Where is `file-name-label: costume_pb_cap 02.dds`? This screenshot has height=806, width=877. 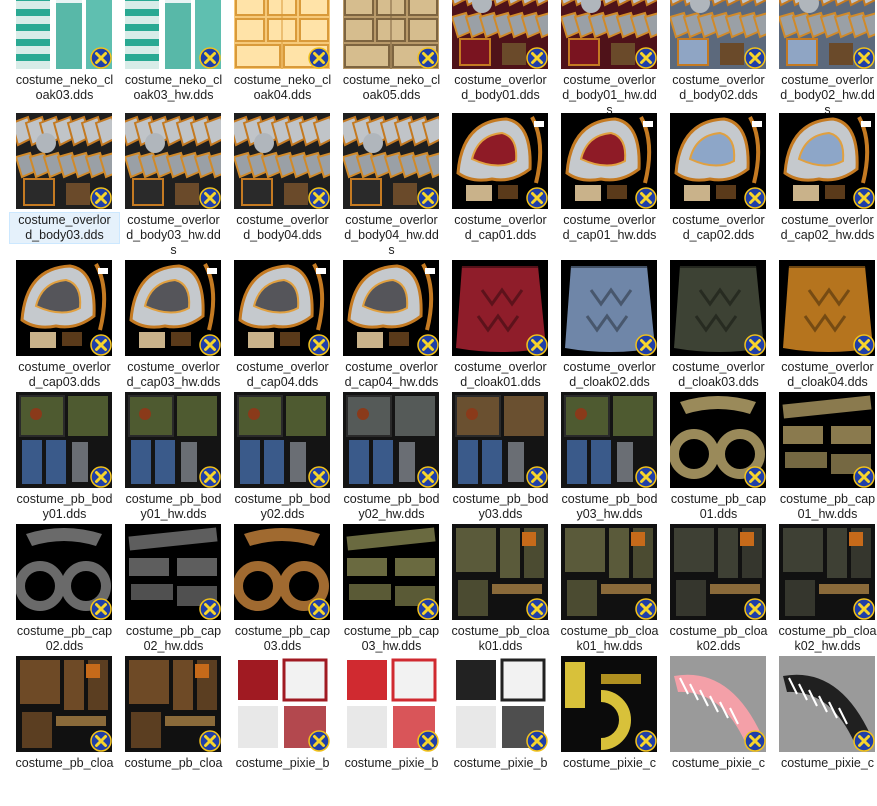
file-name-label: costume_pb_cap 02.dds is located at coordinates (64, 639).